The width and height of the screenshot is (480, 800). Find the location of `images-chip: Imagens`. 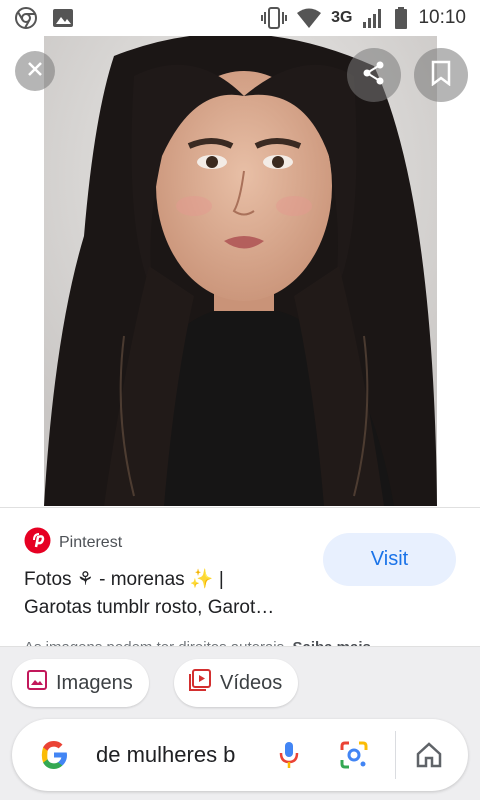

images-chip: Imagens is located at coordinates (80, 683).